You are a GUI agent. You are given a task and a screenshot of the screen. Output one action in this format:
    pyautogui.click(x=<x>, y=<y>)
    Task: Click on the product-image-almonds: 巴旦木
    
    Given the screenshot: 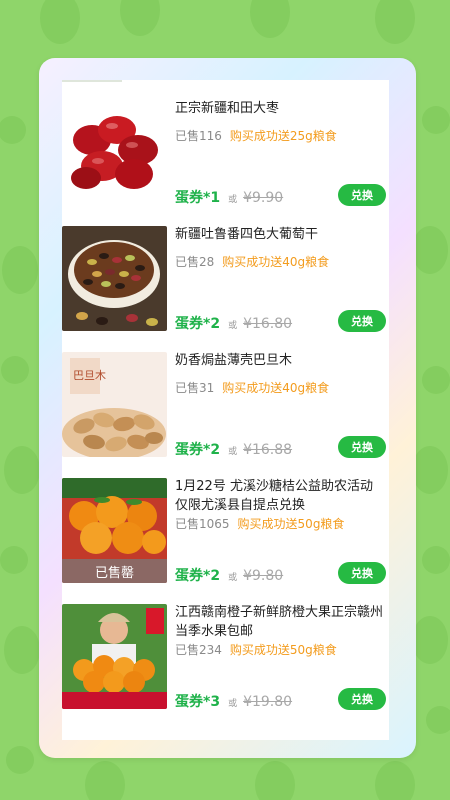 What is the action you would take?
    pyautogui.click(x=114, y=404)
    